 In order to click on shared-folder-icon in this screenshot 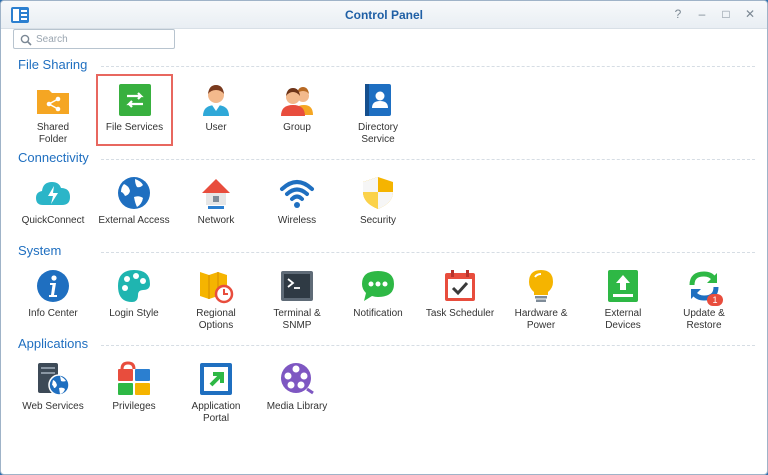, I will do `click(53, 102)`.